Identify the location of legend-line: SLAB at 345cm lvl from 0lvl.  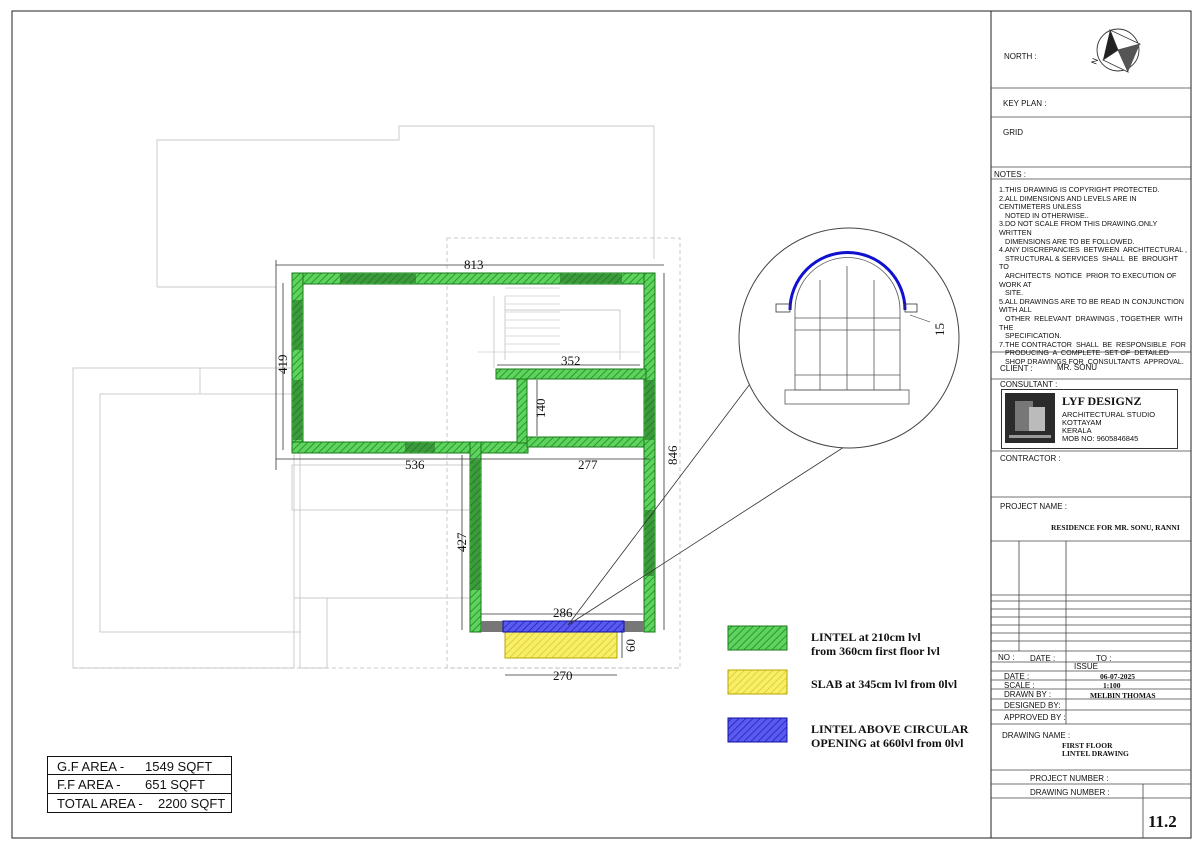
(884, 684).